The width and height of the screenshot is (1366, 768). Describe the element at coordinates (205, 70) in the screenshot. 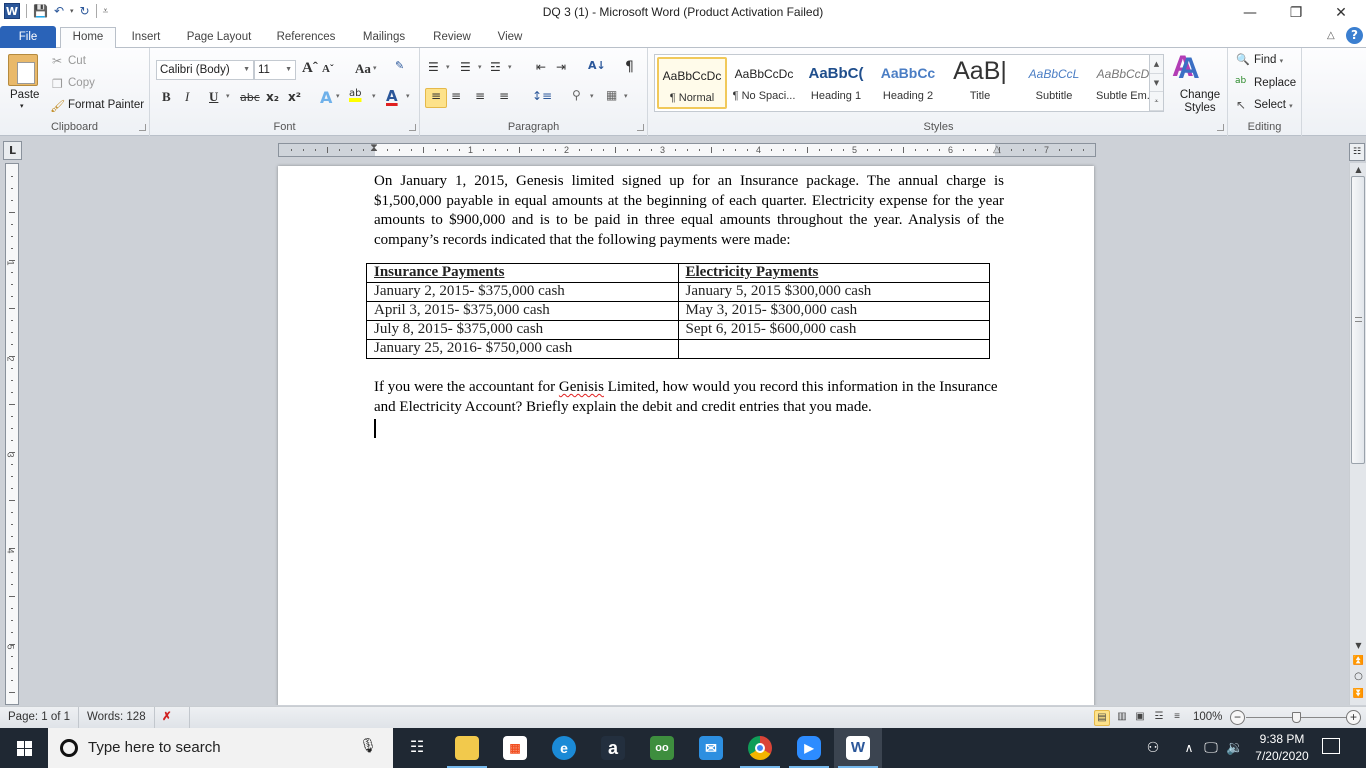

I see `font-name-combo: Calibri (Body) ▼` at that location.